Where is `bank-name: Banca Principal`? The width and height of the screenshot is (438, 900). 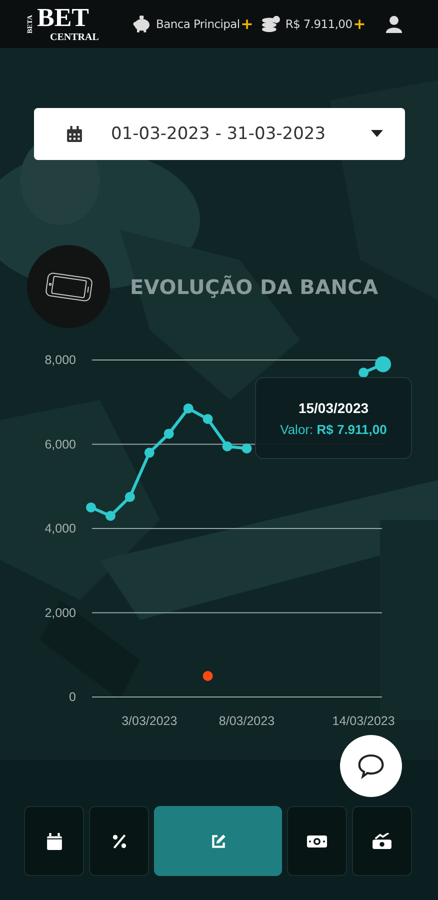
bank-name: Banca Principal is located at coordinates (198, 24).